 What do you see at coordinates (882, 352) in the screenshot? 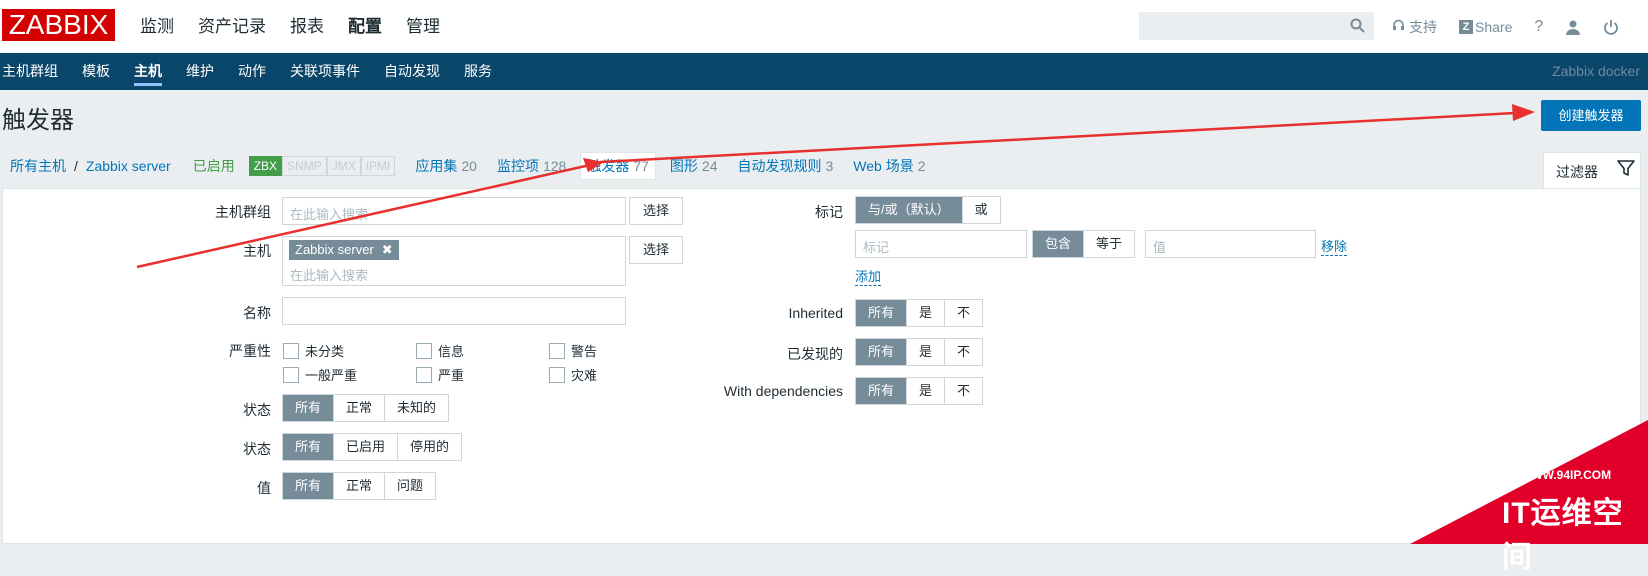
I see `discovered-option-all: 所有` at bounding box center [882, 352].